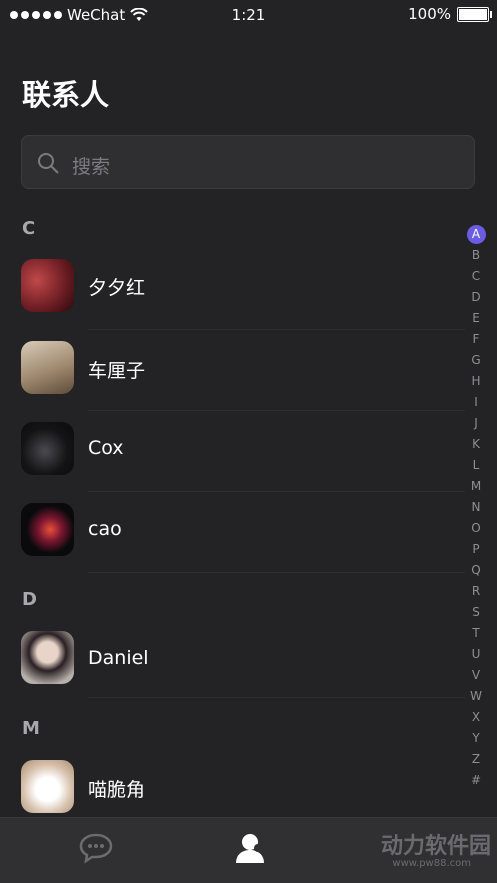 This screenshot has width=497, height=883. I want to click on index-letter: D, so click(476, 297).